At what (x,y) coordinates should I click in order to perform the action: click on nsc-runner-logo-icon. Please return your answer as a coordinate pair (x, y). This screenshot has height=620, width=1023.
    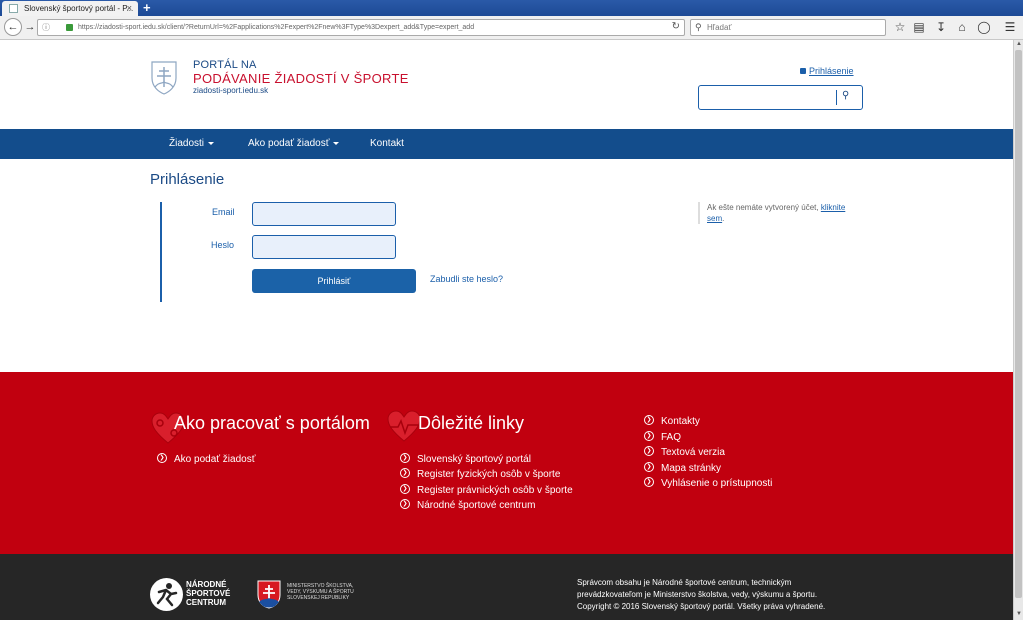
    Looking at the image, I should click on (166, 594).